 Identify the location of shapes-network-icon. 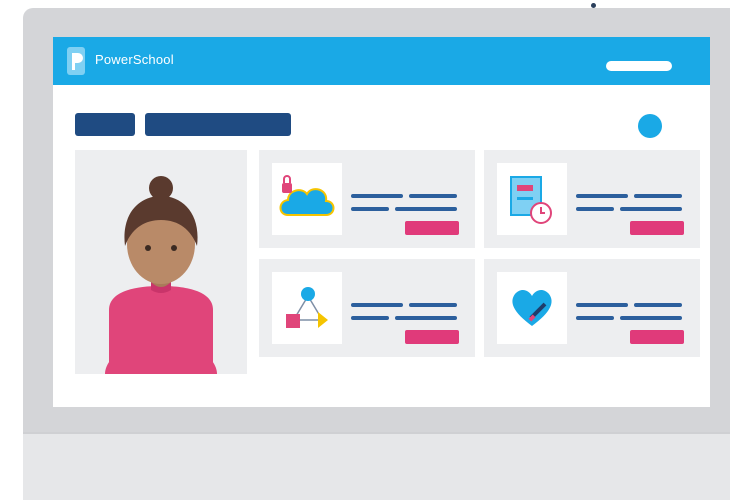
(307, 307).